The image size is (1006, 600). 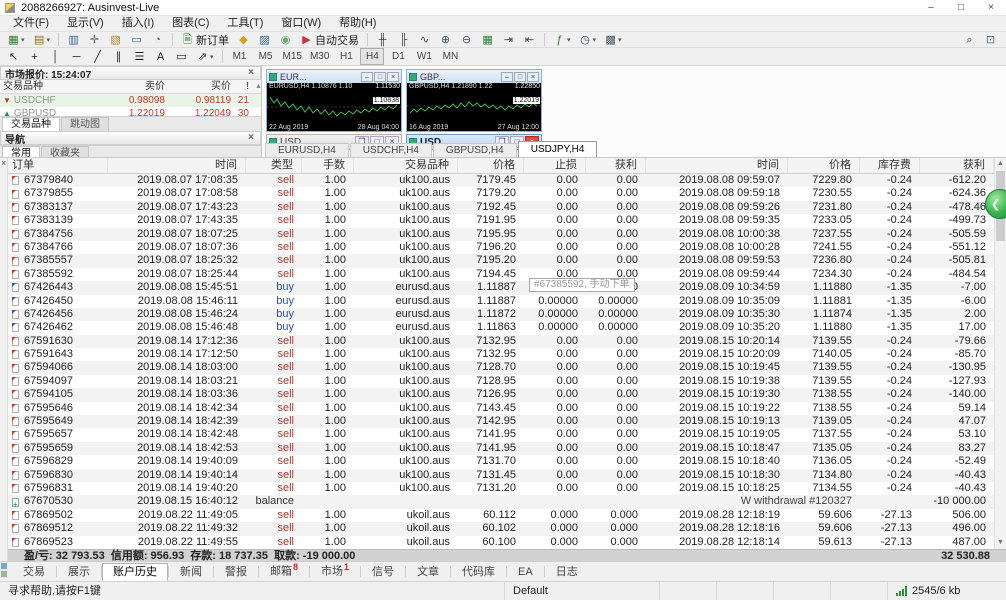 I want to click on chart-window-titlebar: GBP... – □ ×, so click(x=474, y=76).